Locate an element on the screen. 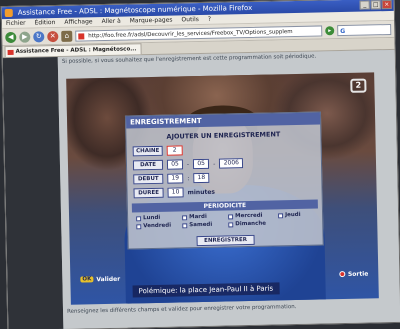 This screenshot has width=400, height=329. site-favicon-icon is located at coordinates (81, 36).